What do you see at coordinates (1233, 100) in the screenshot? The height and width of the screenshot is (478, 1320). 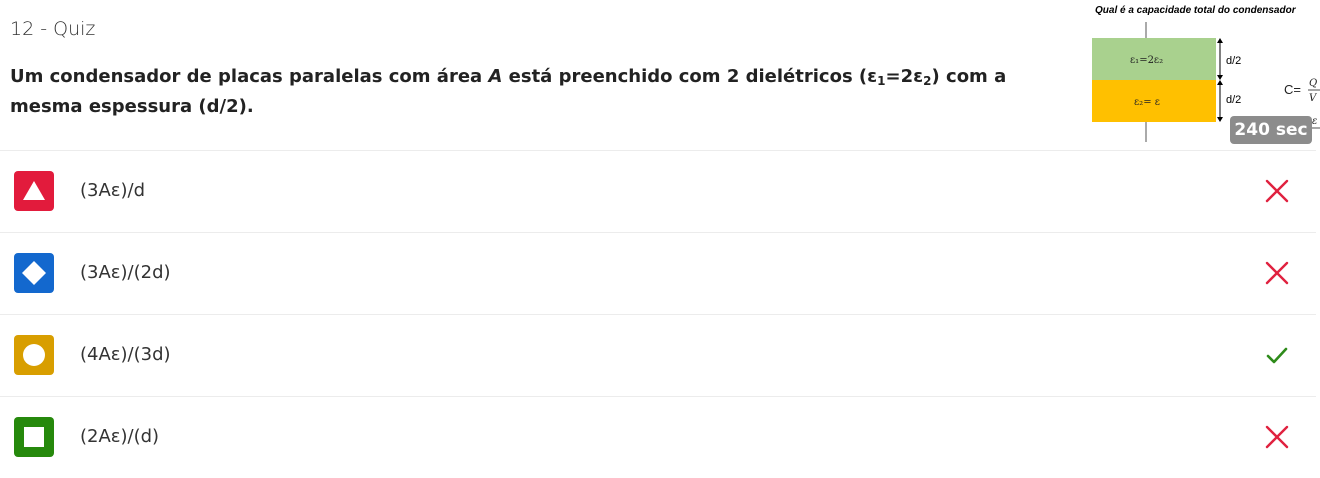 I see `bottom-dimension-label: d/2` at bounding box center [1233, 100].